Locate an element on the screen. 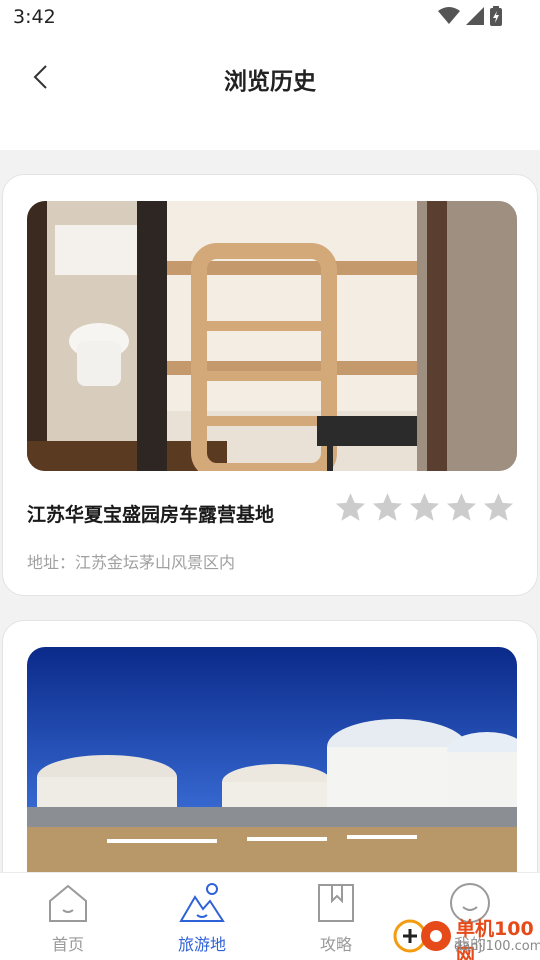 The width and height of the screenshot is (540, 960). watermark-url: danji100.com is located at coordinates (497, 946).